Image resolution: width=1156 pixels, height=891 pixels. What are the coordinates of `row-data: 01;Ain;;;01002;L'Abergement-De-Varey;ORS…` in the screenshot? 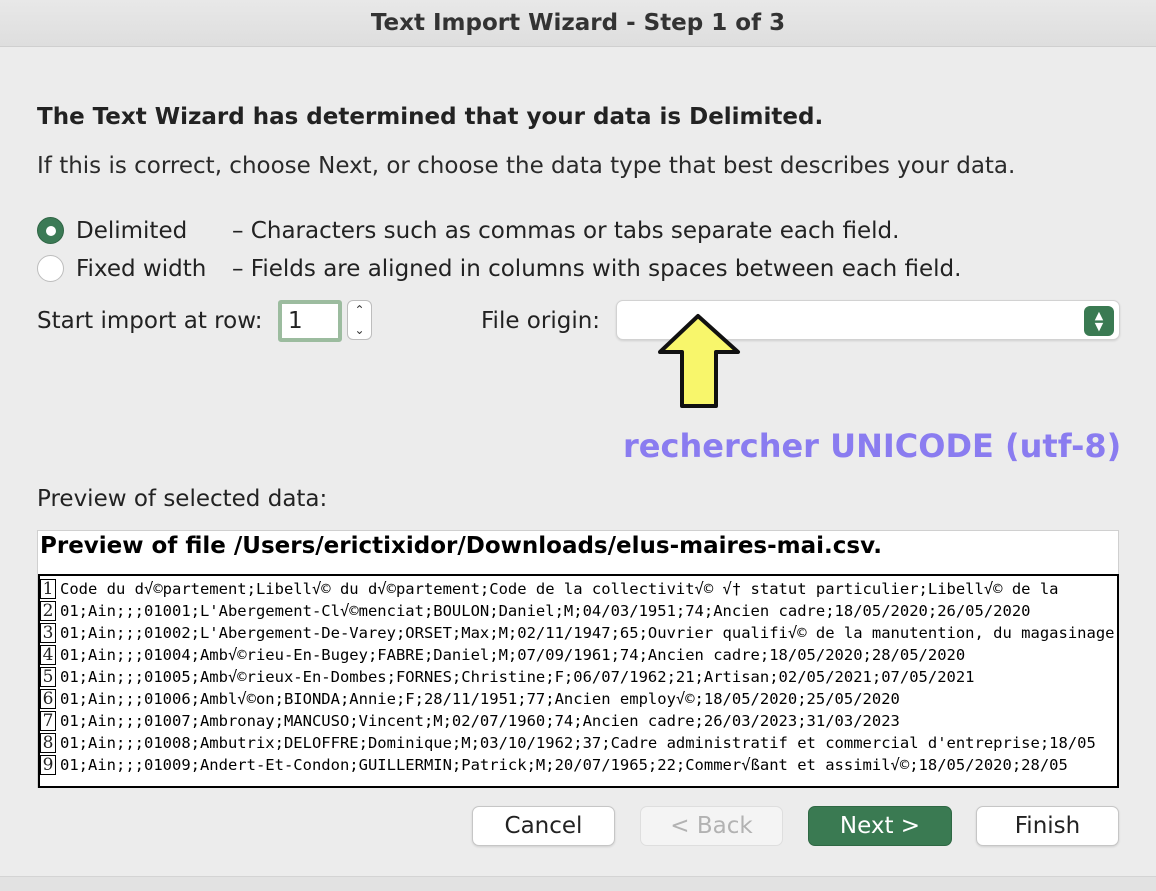 It's located at (587, 633).